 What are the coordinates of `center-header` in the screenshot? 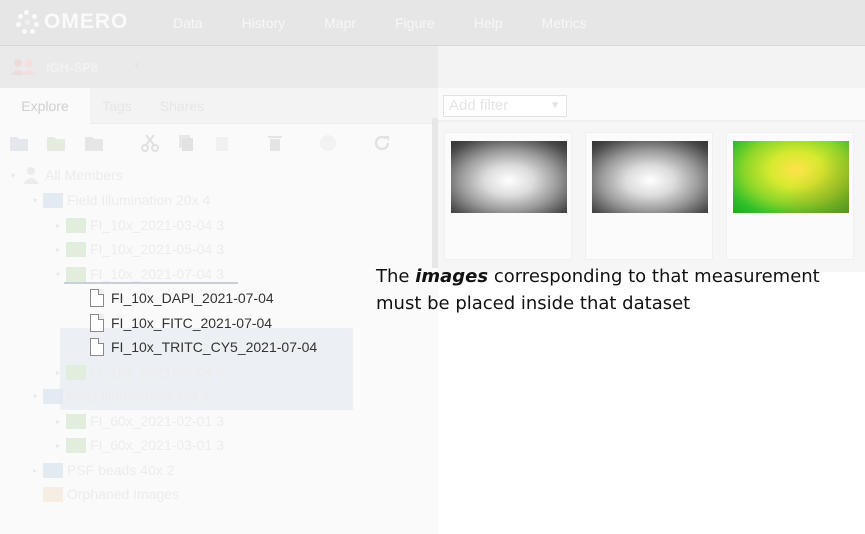 It's located at (651, 67).